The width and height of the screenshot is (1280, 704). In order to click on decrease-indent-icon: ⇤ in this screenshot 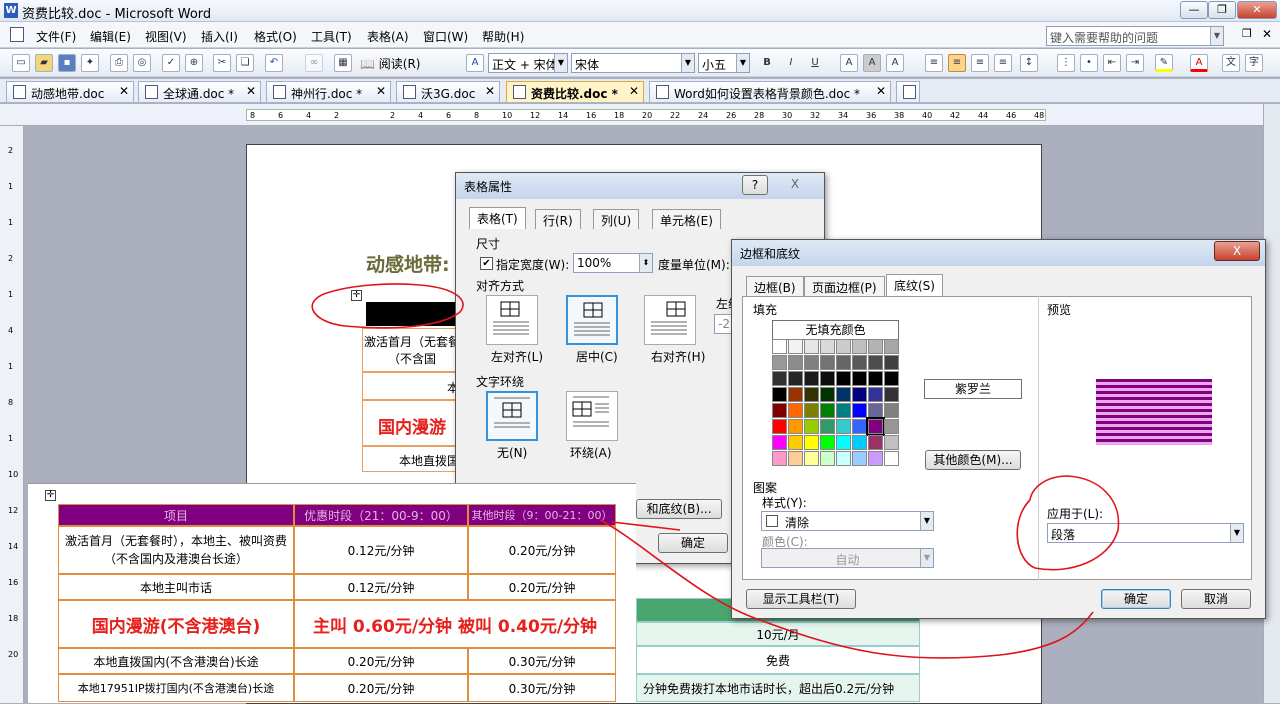, I will do `click(1112, 63)`.